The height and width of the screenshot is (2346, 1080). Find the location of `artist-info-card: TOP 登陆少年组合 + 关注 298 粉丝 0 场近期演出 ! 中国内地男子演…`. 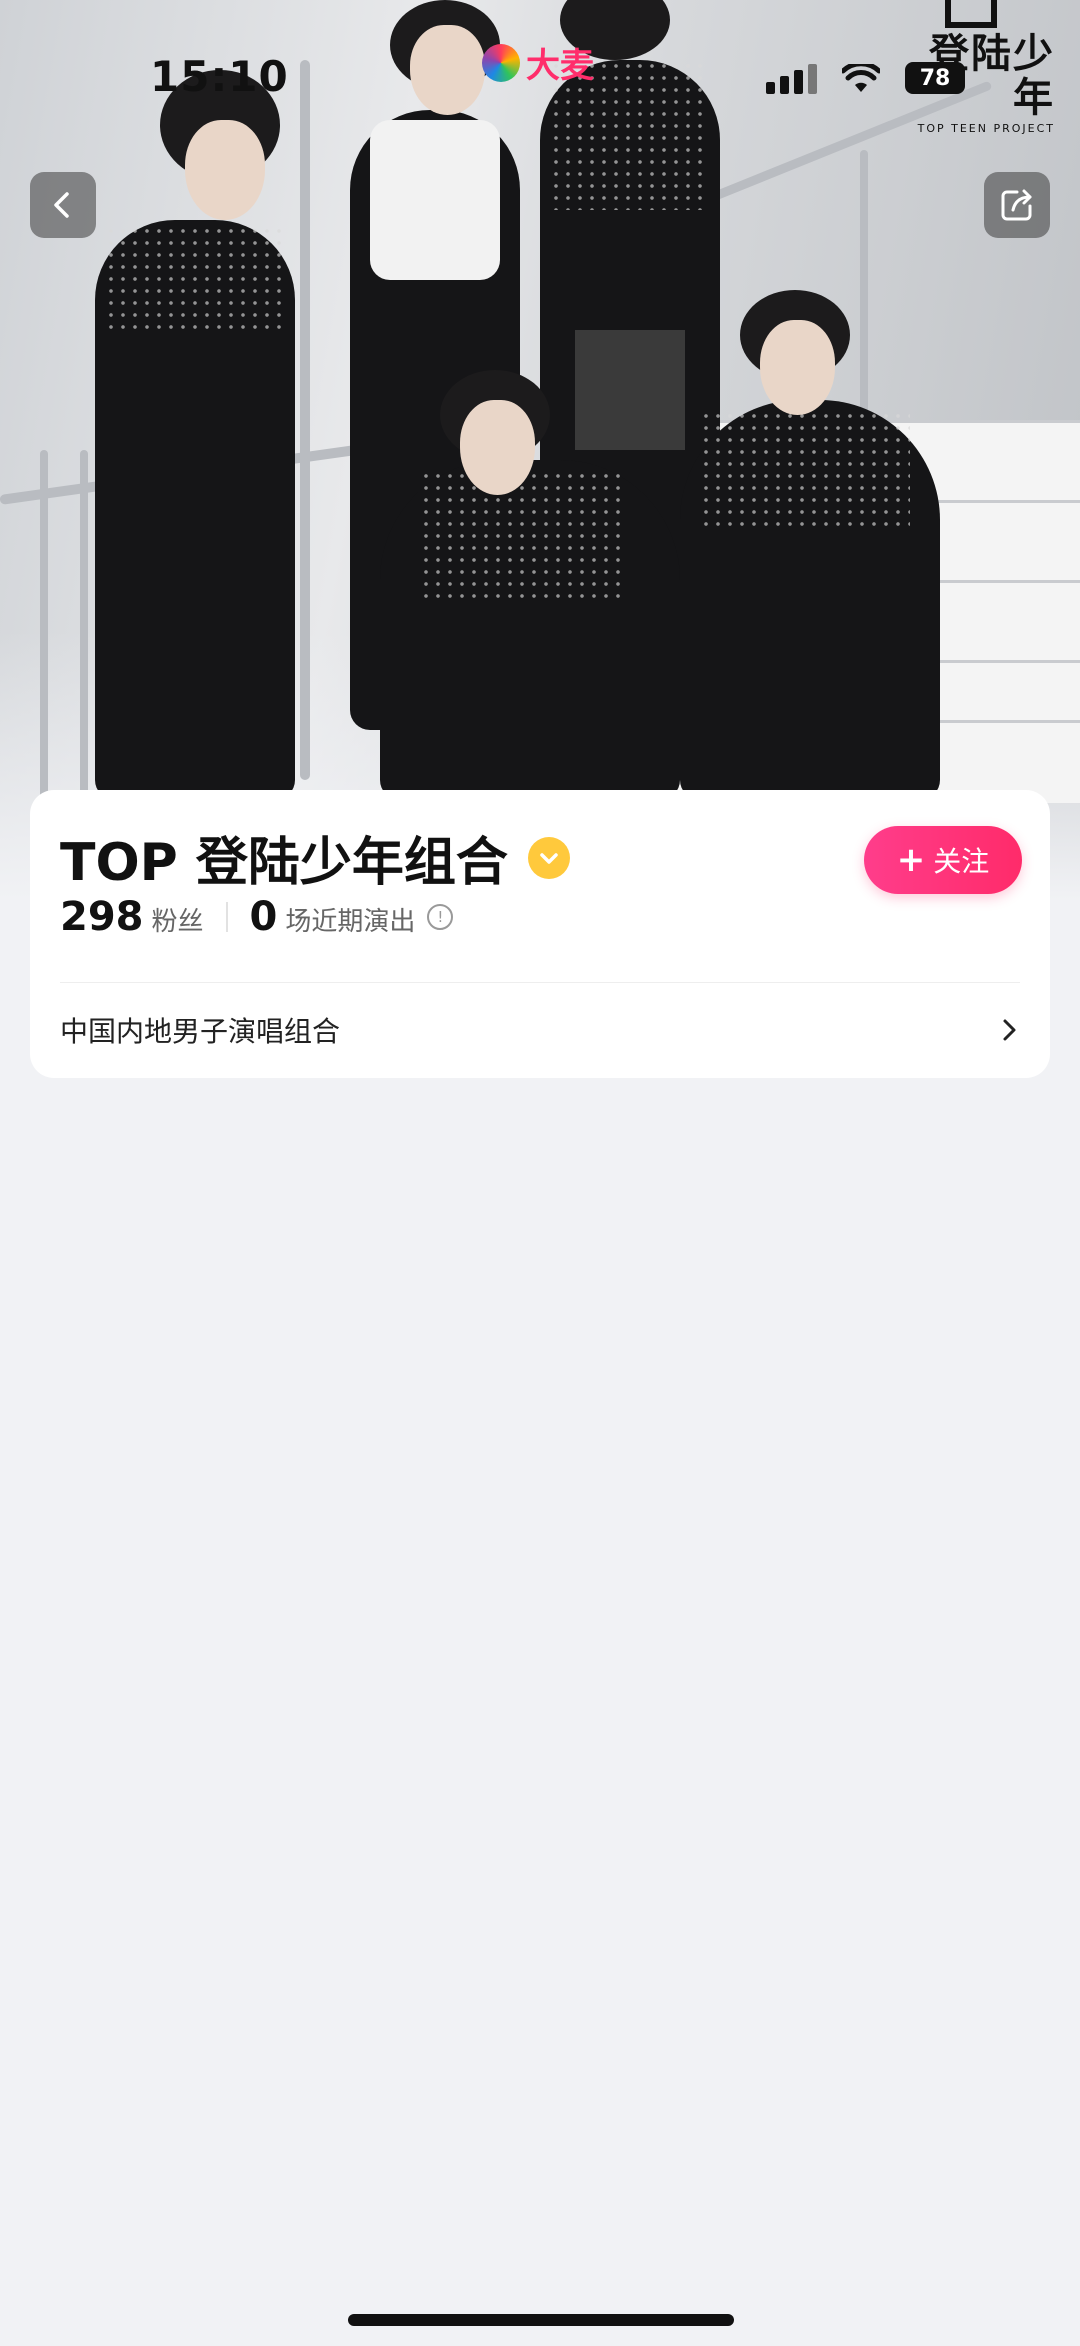

artist-info-card: TOP 登陆少年组合 + 关注 298 粉丝 0 场近期演出 ! 中国内地男子演… is located at coordinates (540, 934).